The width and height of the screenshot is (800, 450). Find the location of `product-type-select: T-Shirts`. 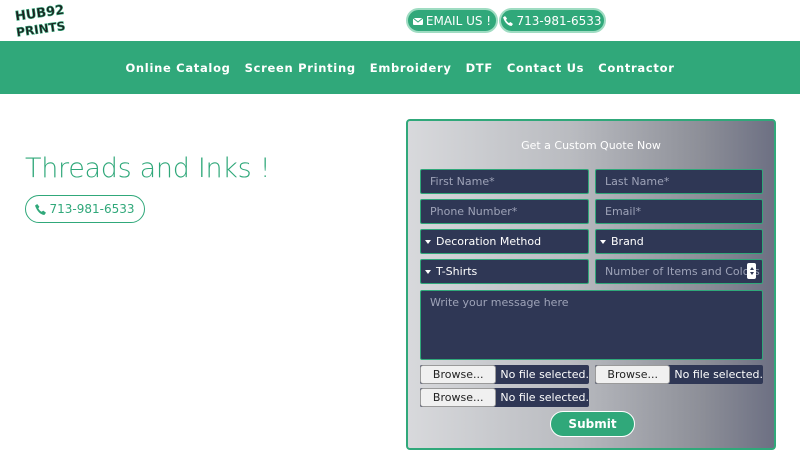

product-type-select: T-Shirts is located at coordinates (504, 271).